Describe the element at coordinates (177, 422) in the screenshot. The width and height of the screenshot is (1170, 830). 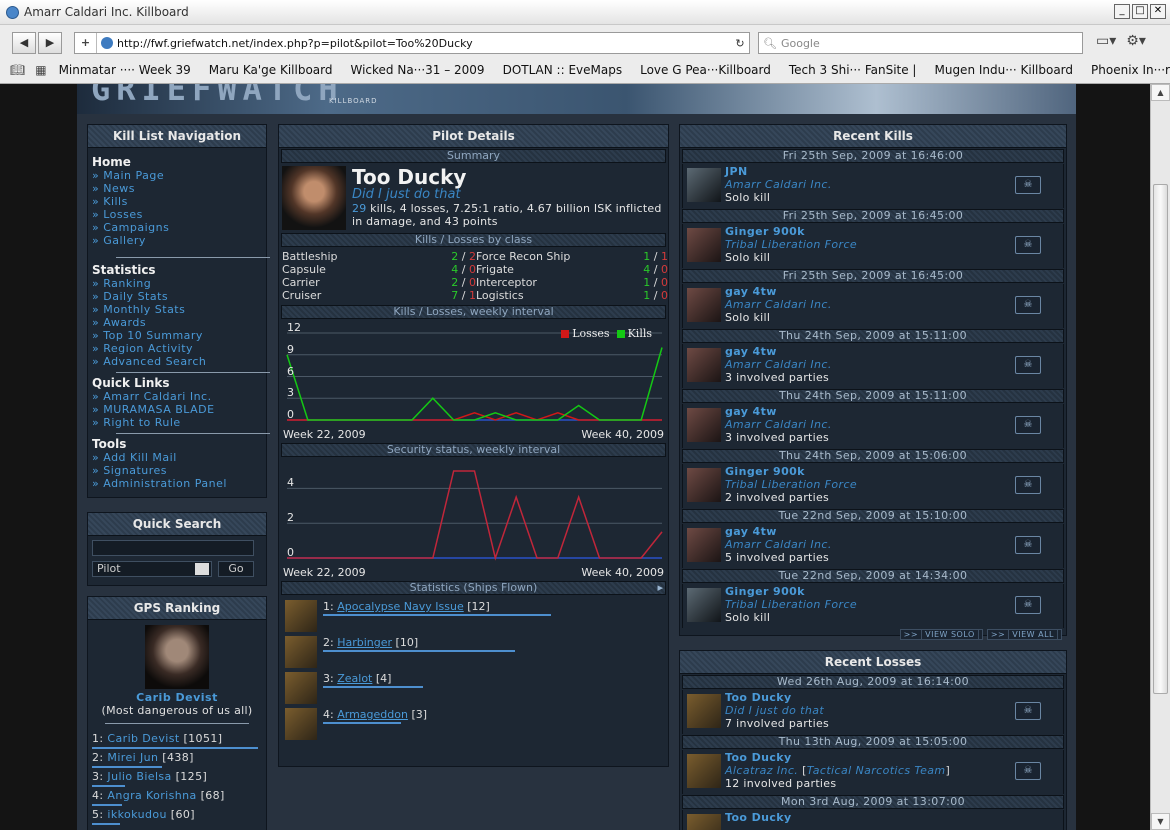
I see `nav-link-right-to-rule: Right to Rule` at that location.